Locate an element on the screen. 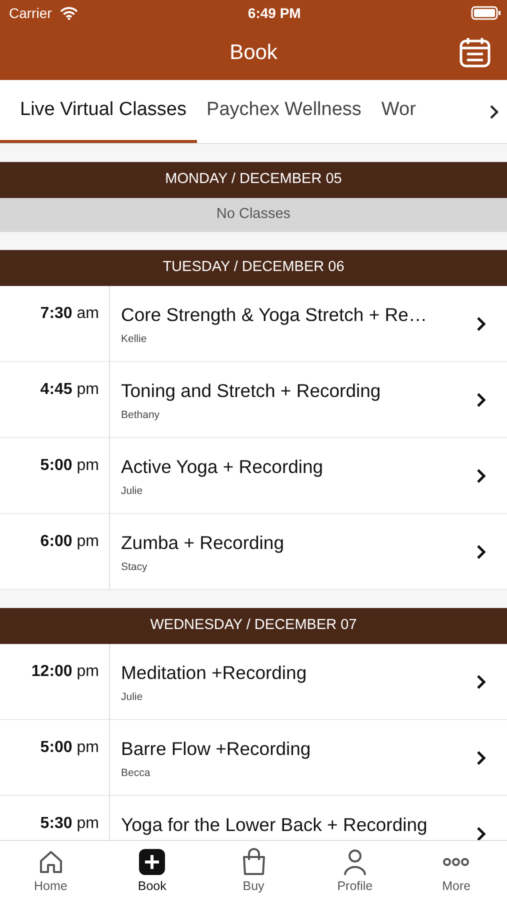 This screenshot has height=900, width=507. tab-bar-item: More is located at coordinates (456, 870).